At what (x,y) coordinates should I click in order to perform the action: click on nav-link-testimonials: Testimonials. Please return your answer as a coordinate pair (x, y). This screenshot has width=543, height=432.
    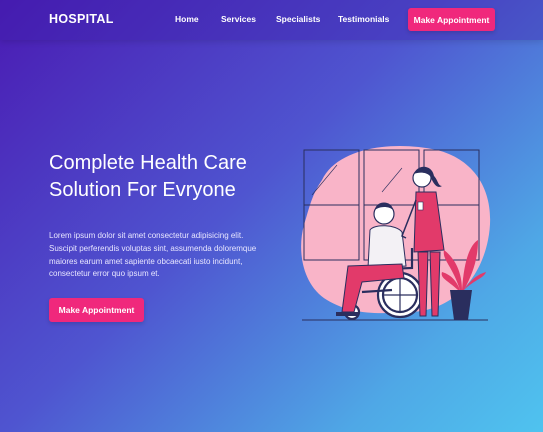
    Looking at the image, I should click on (363, 19).